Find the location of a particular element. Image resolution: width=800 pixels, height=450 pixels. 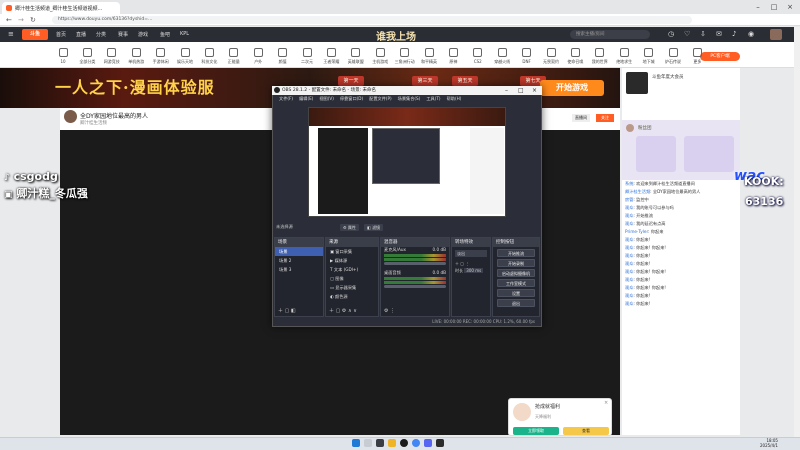

chat-message: 观众: 开始推流 is located at coordinates (681, 216).